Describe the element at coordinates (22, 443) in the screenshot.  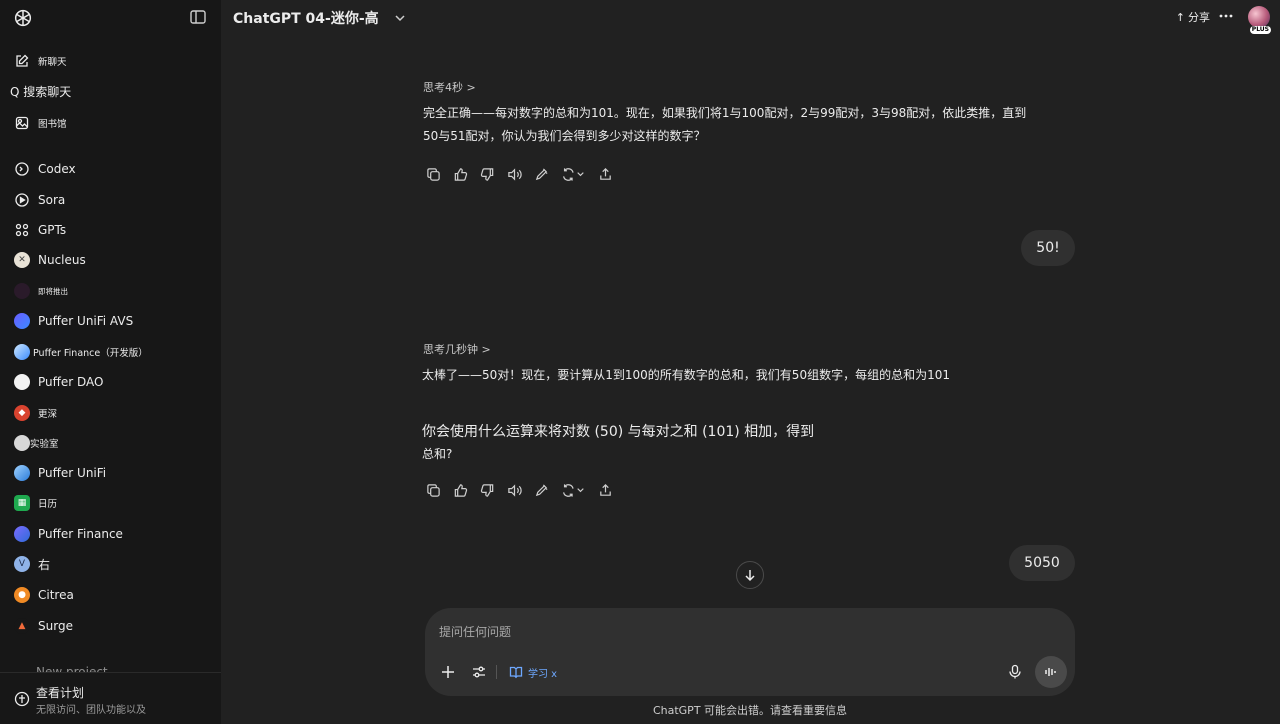
I see `lab-icon` at that location.